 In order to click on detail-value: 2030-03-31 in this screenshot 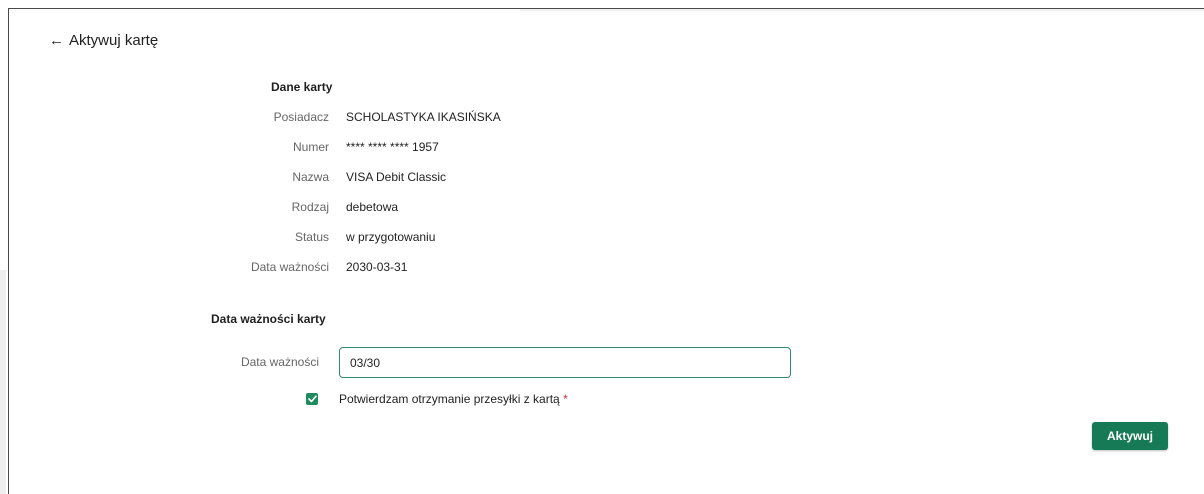, I will do `click(377, 267)`.